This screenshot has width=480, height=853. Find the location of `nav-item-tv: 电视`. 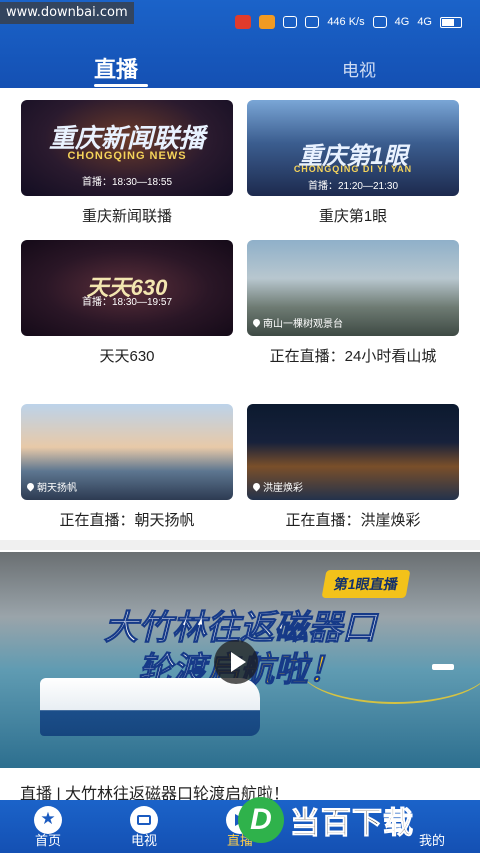

nav-item-tv: 电视 is located at coordinates (144, 826).